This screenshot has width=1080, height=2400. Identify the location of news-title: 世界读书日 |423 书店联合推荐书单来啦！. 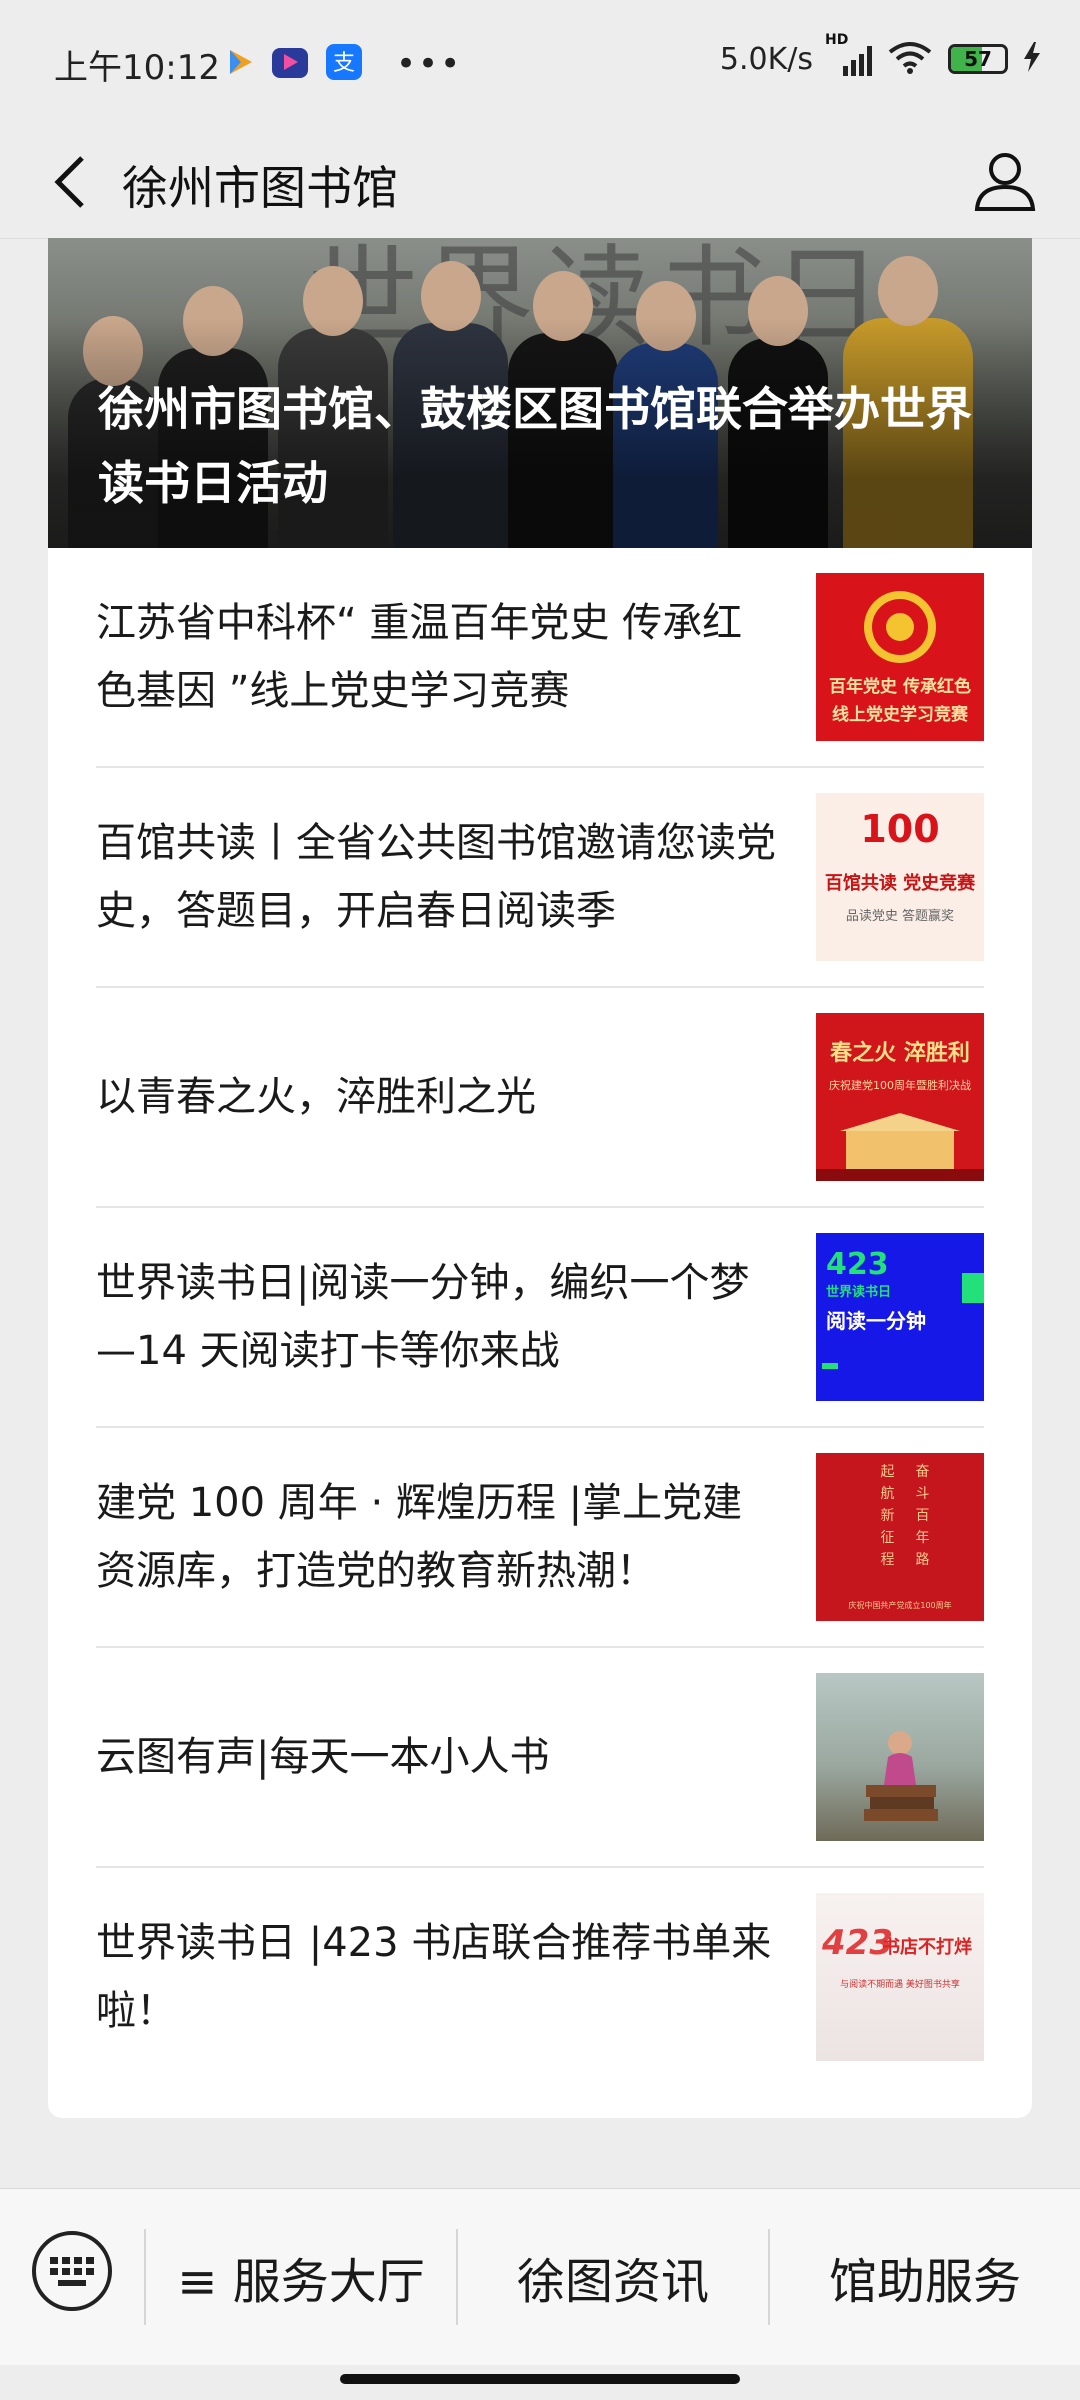
(434, 1977).